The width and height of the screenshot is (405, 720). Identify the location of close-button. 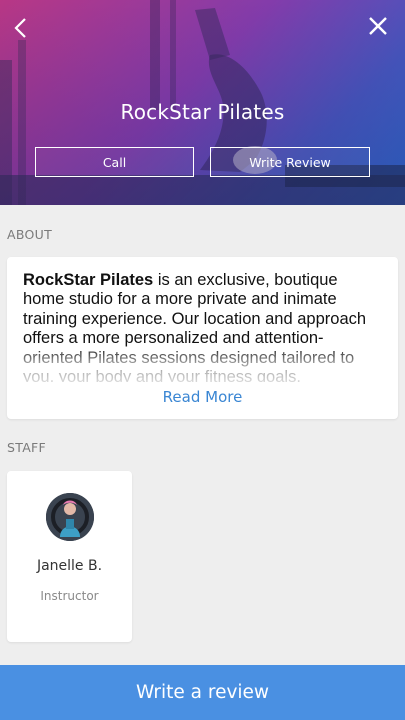
(378, 26).